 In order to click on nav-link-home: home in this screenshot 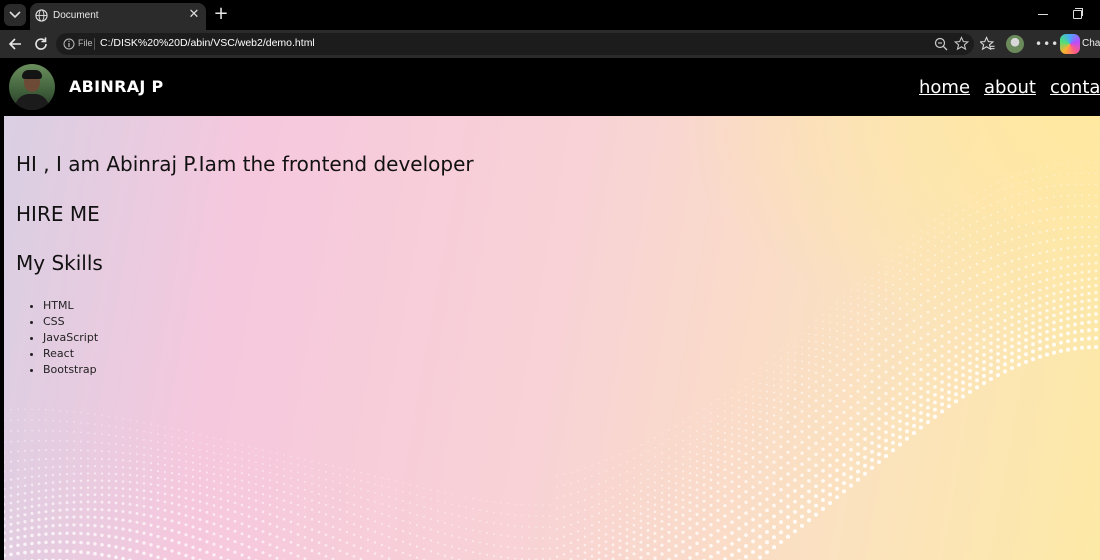, I will do `click(944, 87)`.